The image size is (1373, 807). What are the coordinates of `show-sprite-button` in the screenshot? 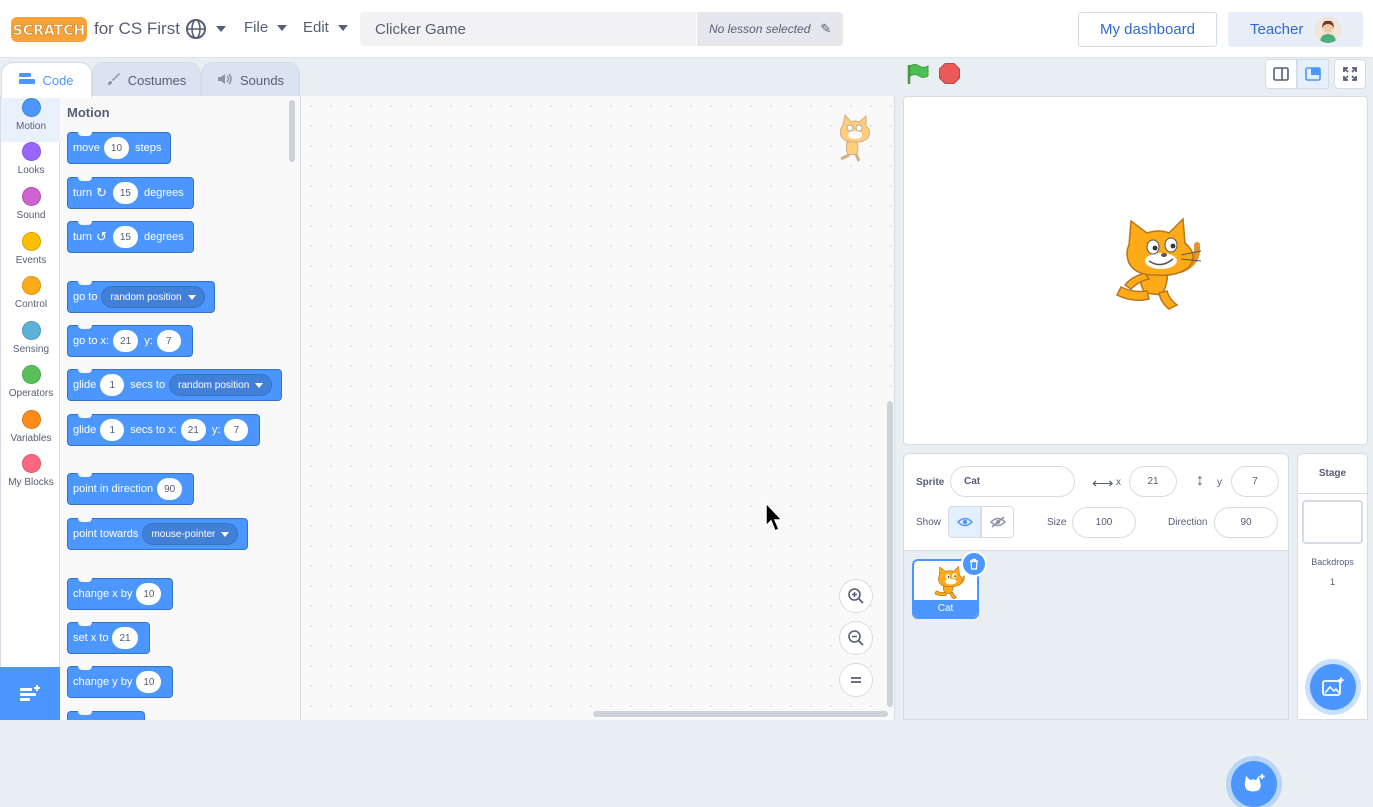 It's located at (964, 522).